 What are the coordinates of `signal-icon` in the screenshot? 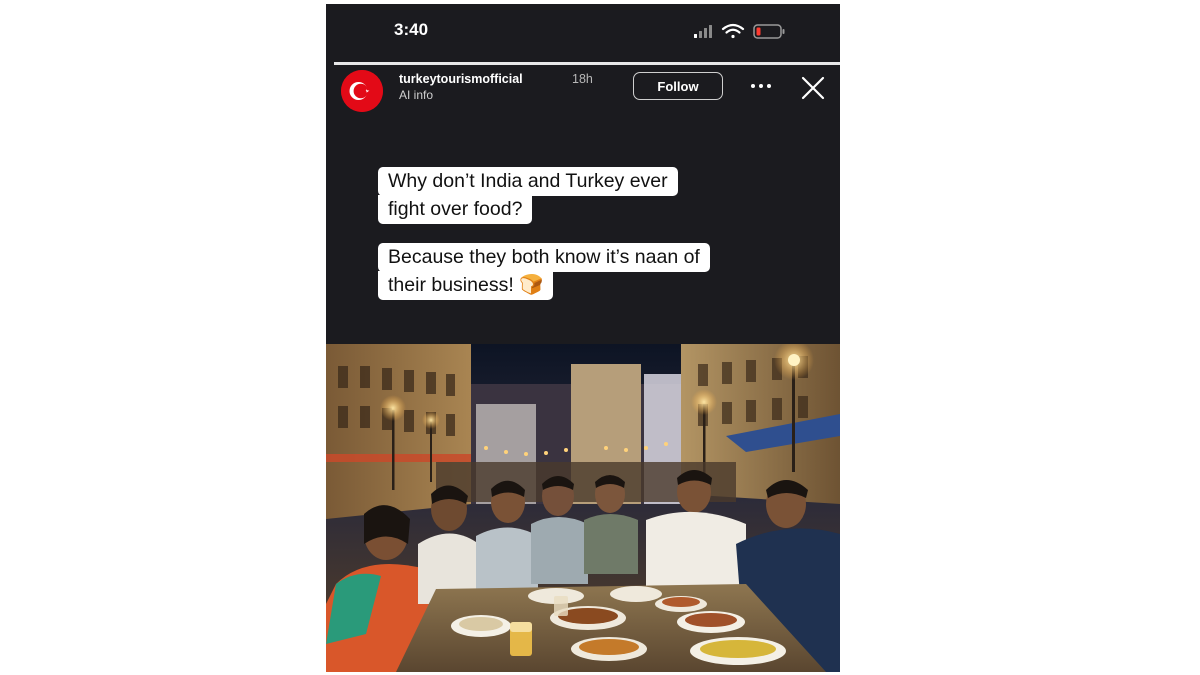 It's located at (703, 31).